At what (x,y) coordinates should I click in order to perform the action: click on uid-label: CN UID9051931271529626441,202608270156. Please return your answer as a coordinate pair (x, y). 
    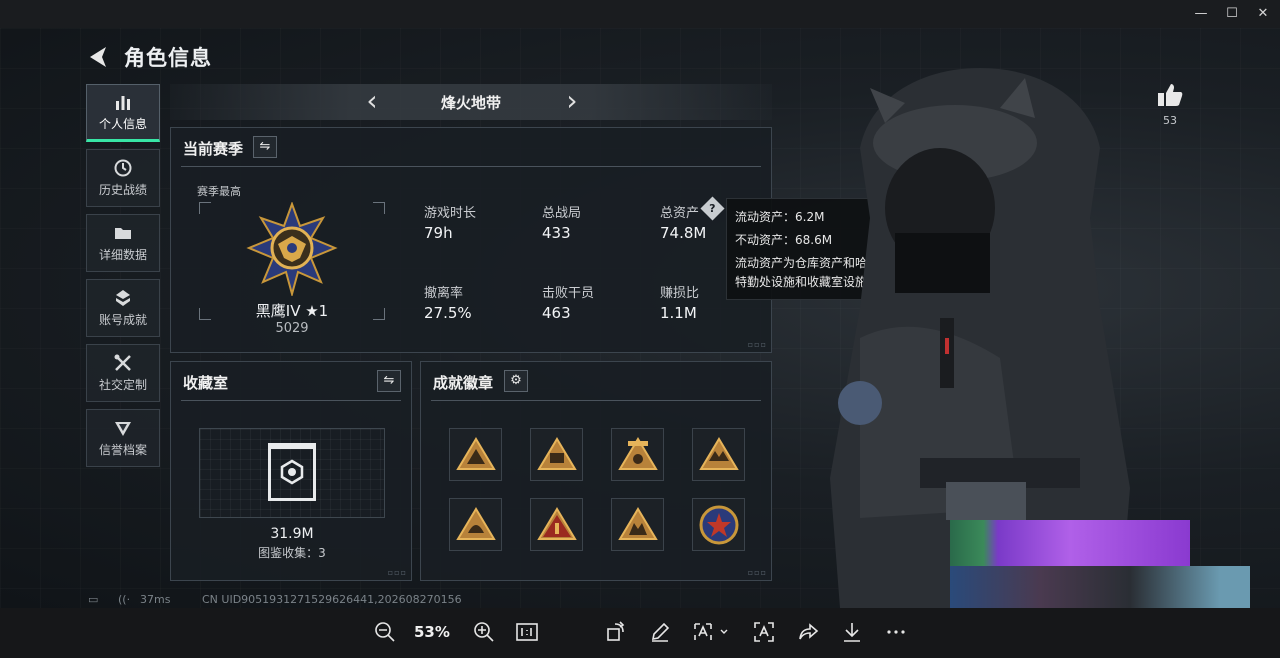
    Looking at the image, I should click on (332, 599).